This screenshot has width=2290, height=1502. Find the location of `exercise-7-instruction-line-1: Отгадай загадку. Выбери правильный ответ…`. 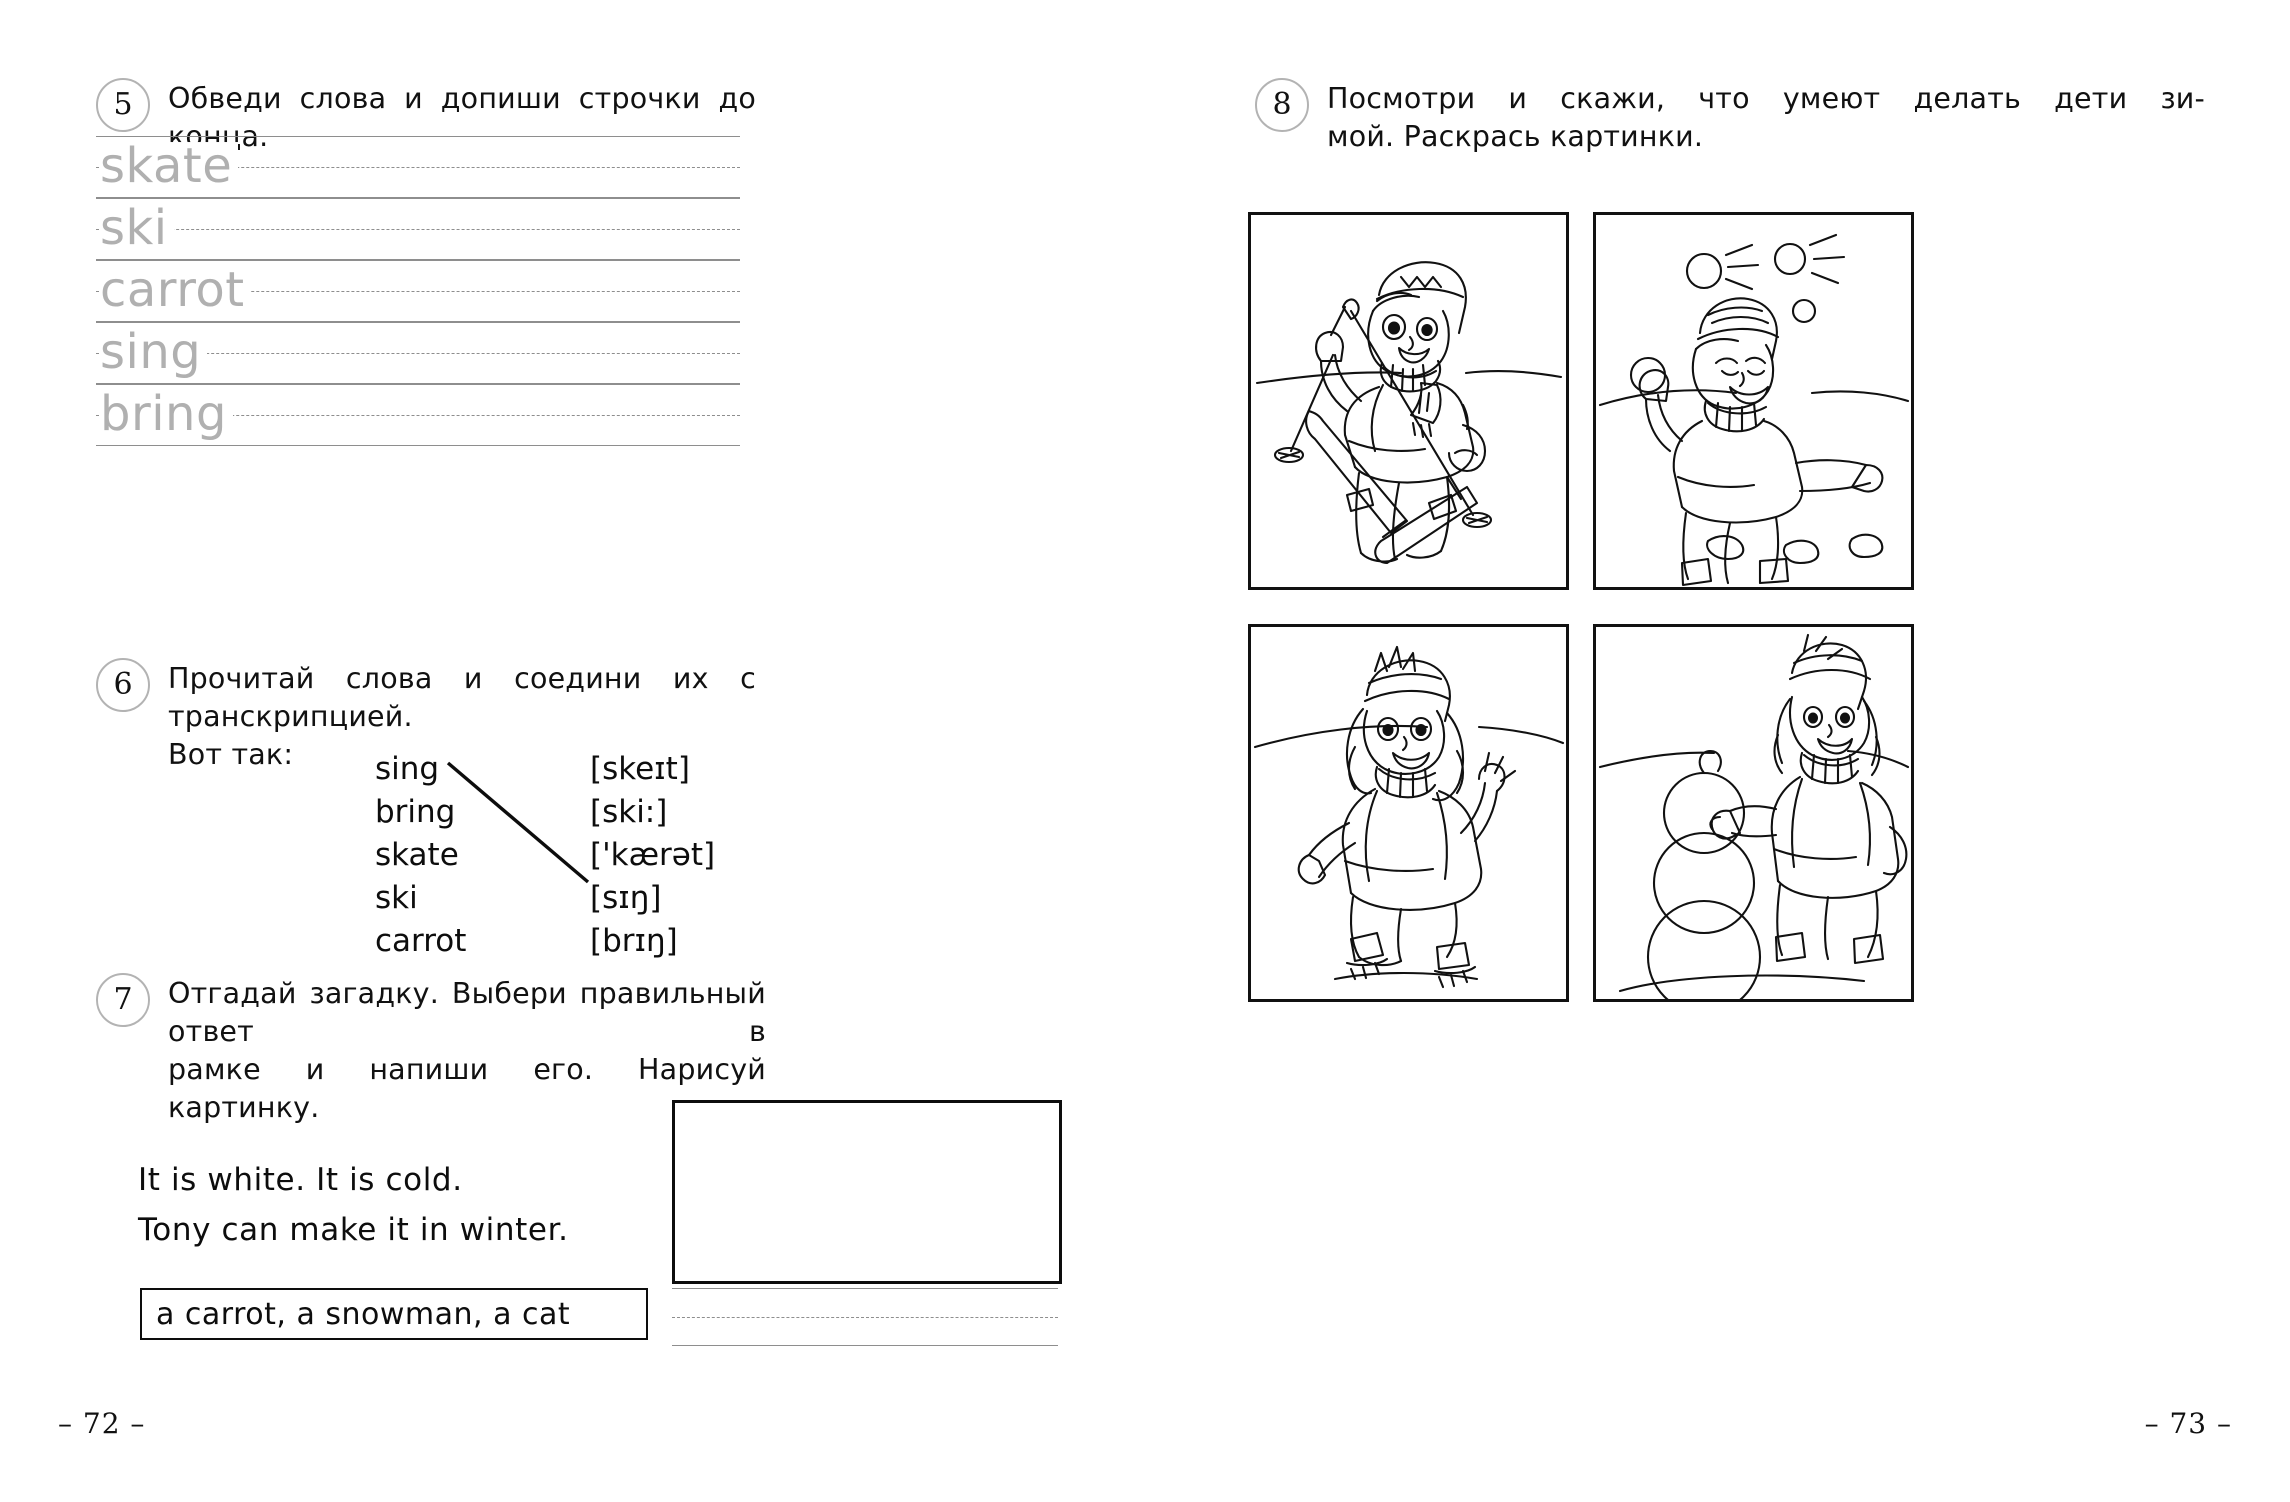

exercise-7-instruction-line-1: Отгадай загадку. Выбери правильный ответ… is located at coordinates (467, 1012).